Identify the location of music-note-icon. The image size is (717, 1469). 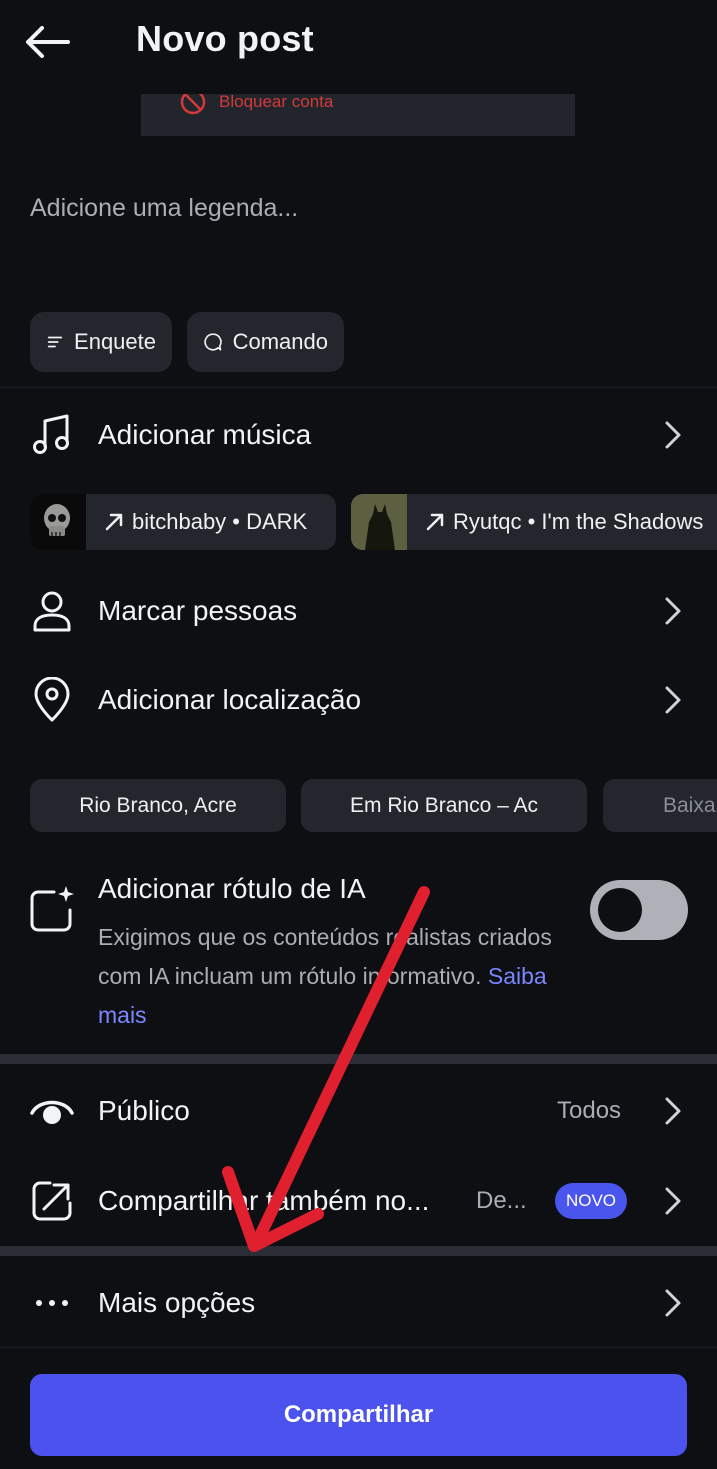
(52, 435).